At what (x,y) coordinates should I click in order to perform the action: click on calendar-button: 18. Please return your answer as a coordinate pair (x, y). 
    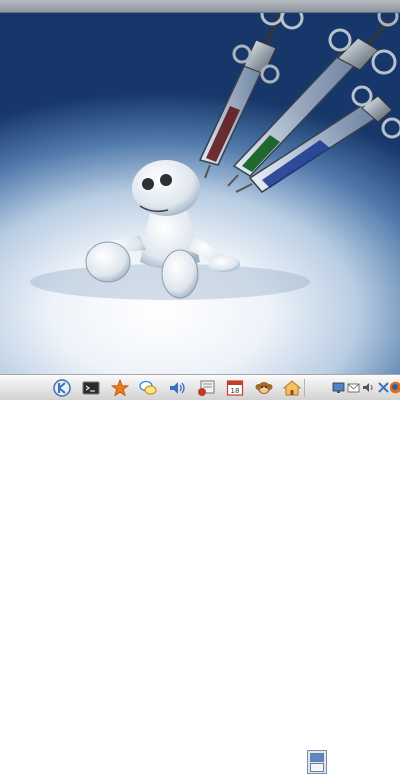
    Looking at the image, I should click on (235, 388).